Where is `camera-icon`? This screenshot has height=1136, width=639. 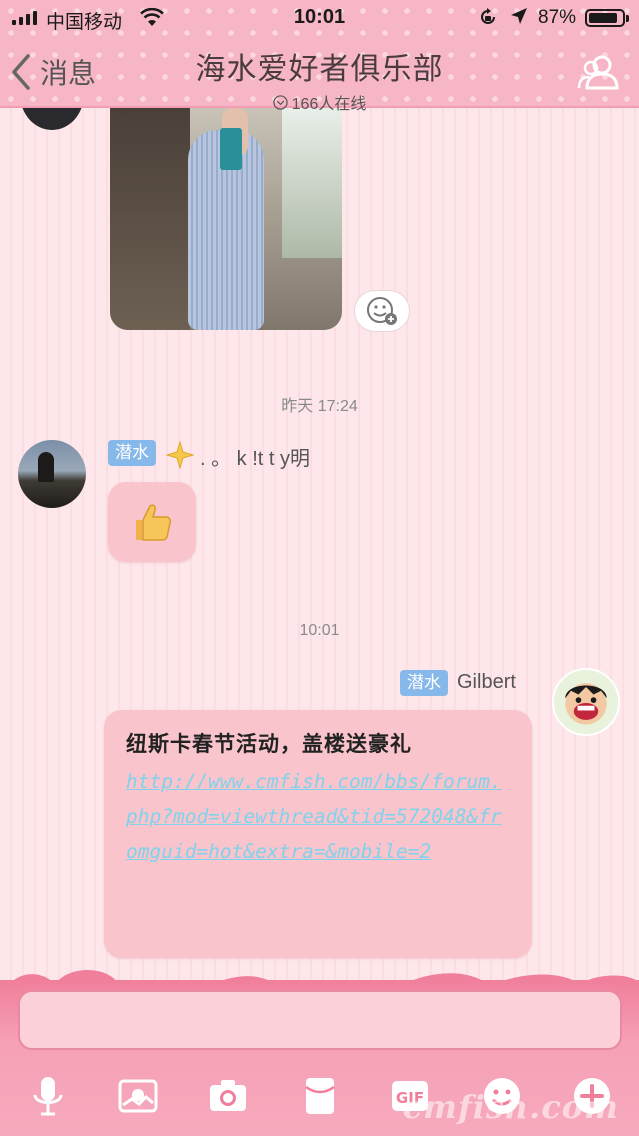
camera-icon is located at coordinates (228, 1095).